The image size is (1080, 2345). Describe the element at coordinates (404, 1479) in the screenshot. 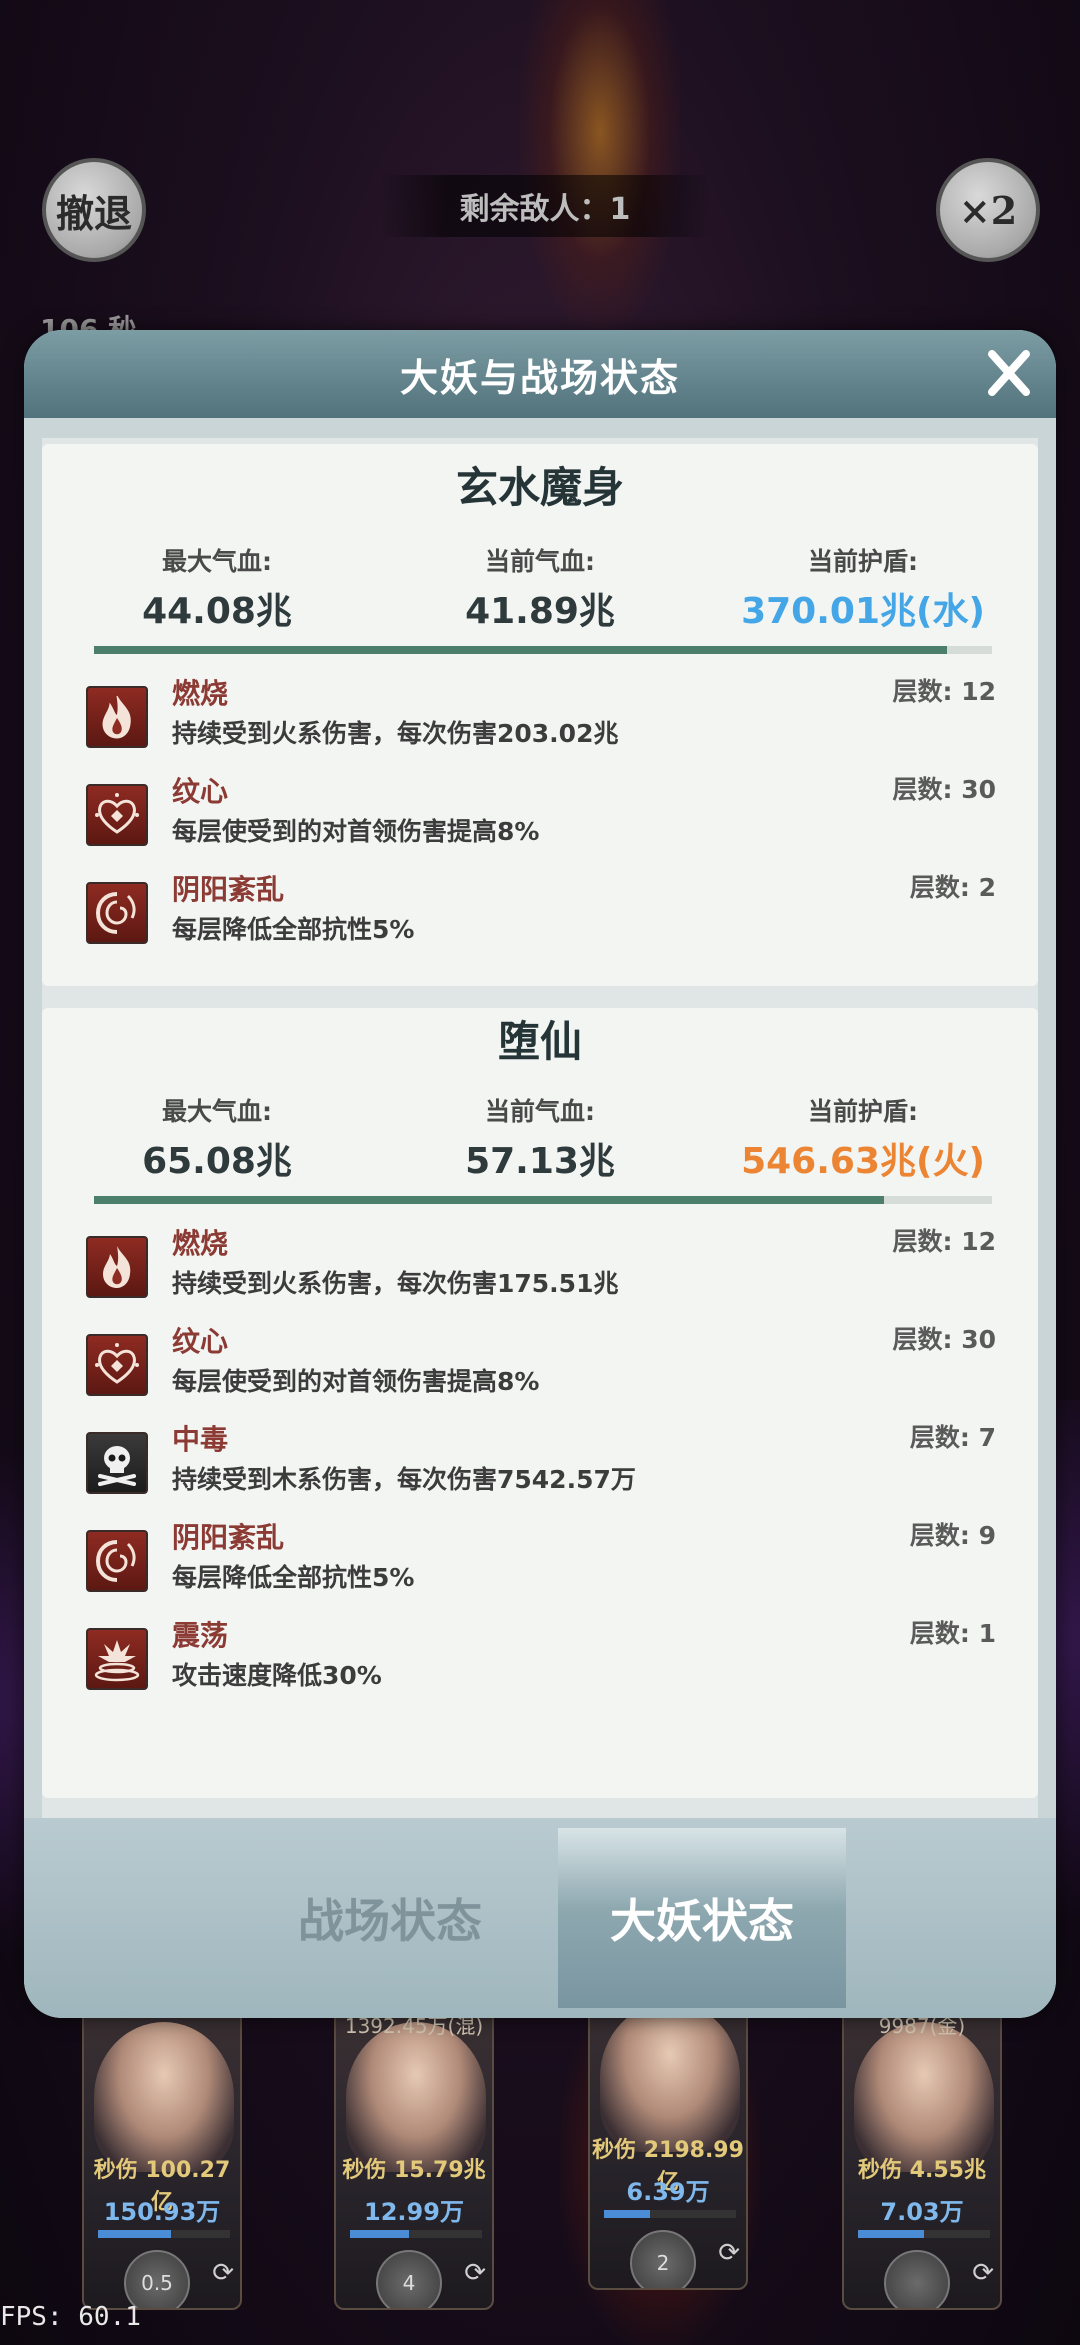

I see `effect-description: 持续受到木系伤害，每次伤害7542.57万` at that location.